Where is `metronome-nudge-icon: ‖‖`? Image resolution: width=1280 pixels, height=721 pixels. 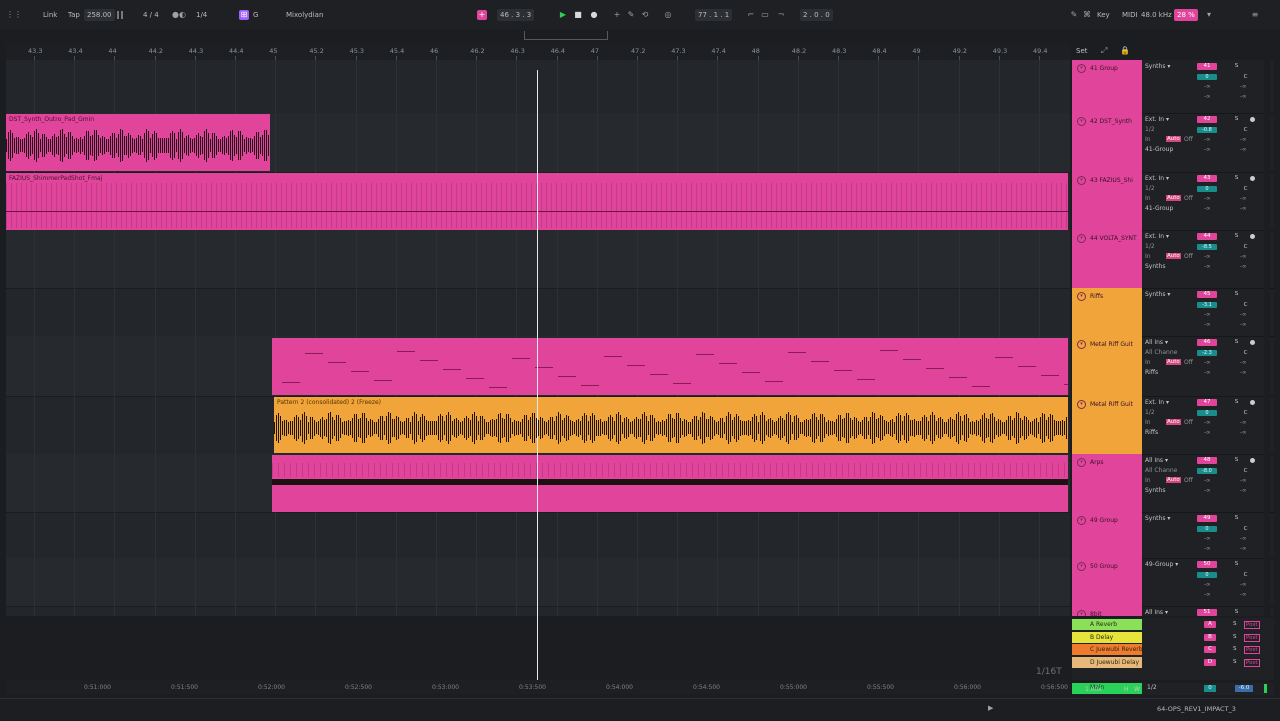
metronome-nudge-icon: ‖‖ is located at coordinates (120, 15).